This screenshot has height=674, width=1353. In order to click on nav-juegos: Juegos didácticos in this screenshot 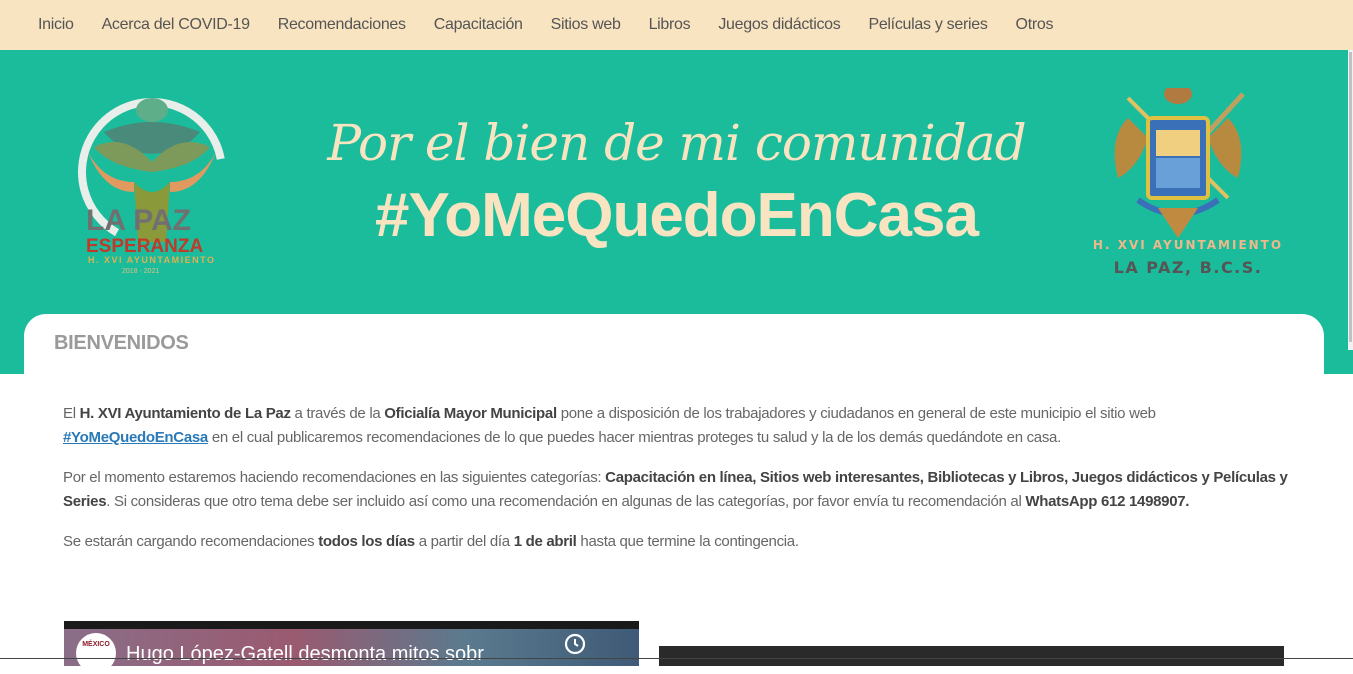, I will do `click(779, 25)`.